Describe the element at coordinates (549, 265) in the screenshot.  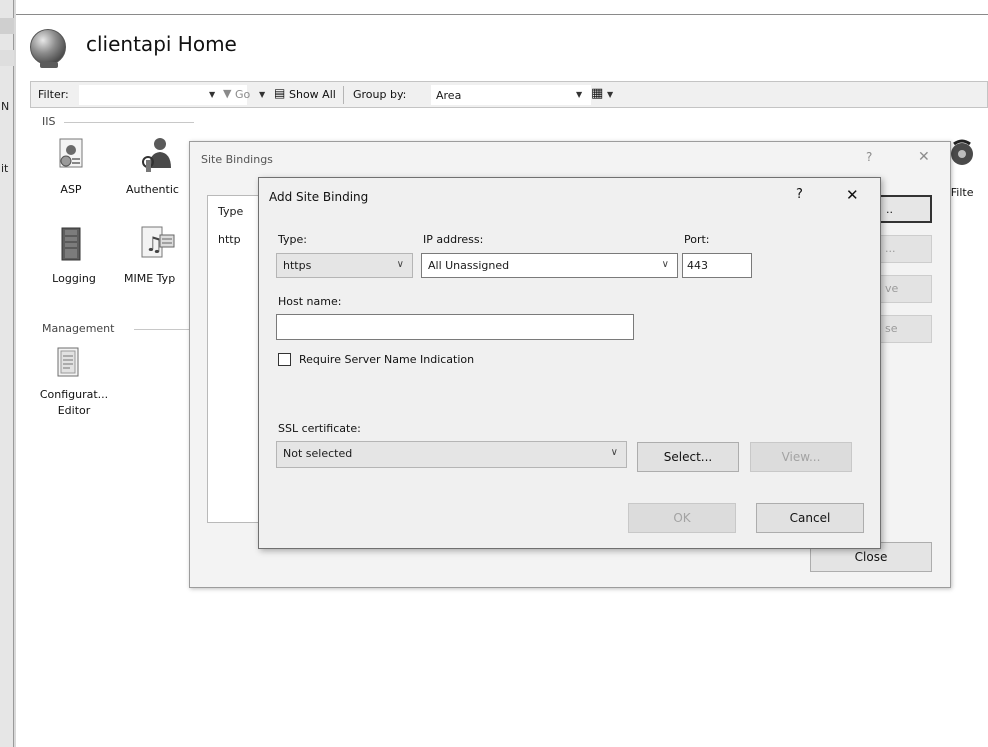
I see `ip-address-select: All Unassigned ∨` at that location.